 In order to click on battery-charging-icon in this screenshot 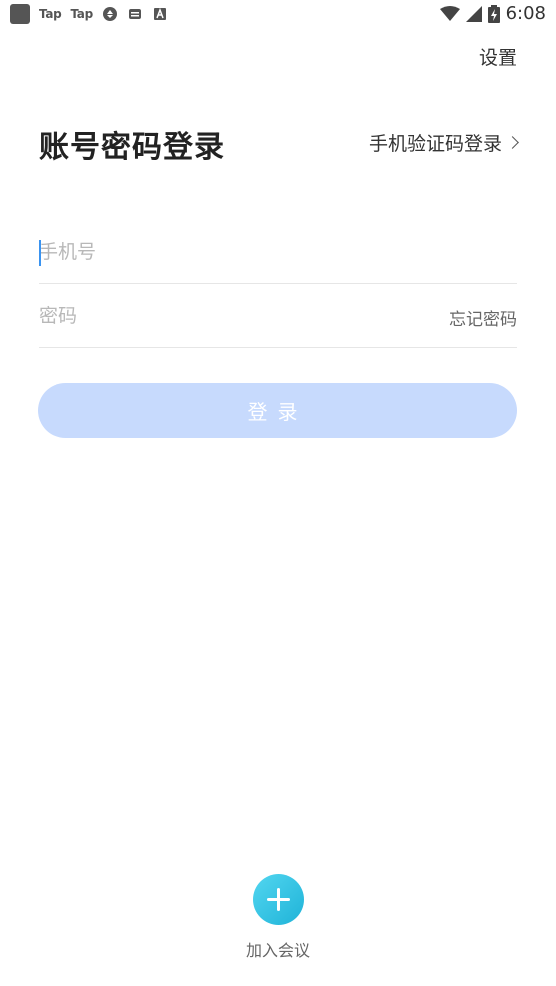, I will do `click(493, 13)`.